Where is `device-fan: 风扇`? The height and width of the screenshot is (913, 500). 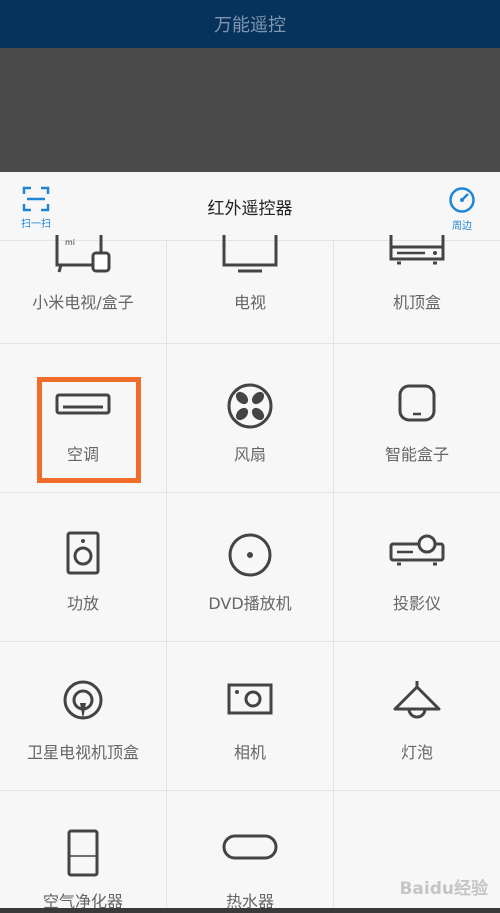
device-fan: 风扇 is located at coordinates (250, 418).